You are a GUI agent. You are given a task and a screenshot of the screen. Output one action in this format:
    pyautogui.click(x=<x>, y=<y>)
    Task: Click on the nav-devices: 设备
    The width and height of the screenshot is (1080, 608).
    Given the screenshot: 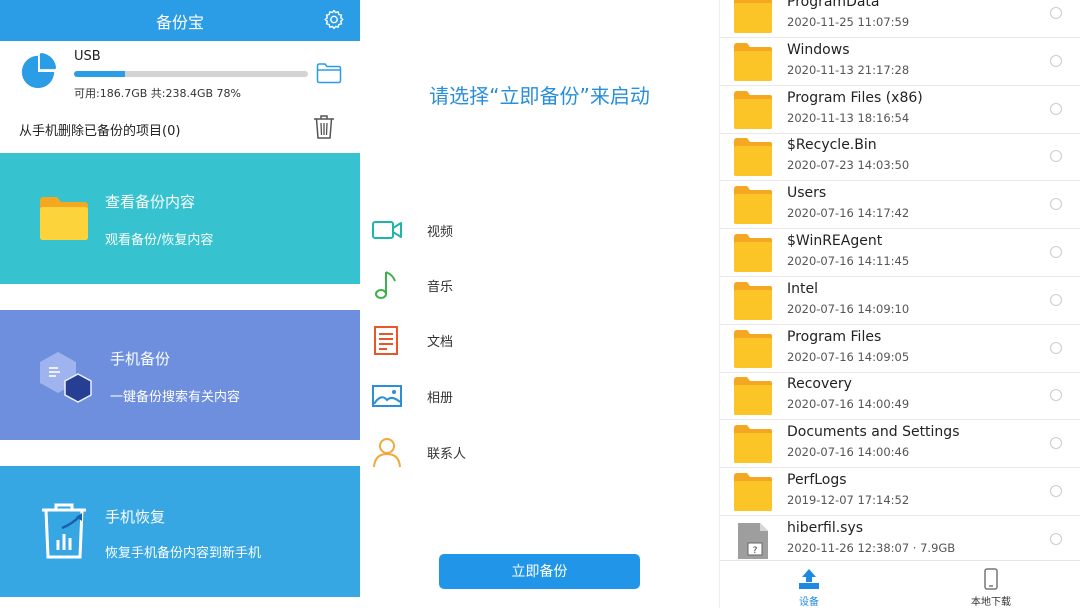 What is the action you would take?
    pyautogui.click(x=809, y=584)
    